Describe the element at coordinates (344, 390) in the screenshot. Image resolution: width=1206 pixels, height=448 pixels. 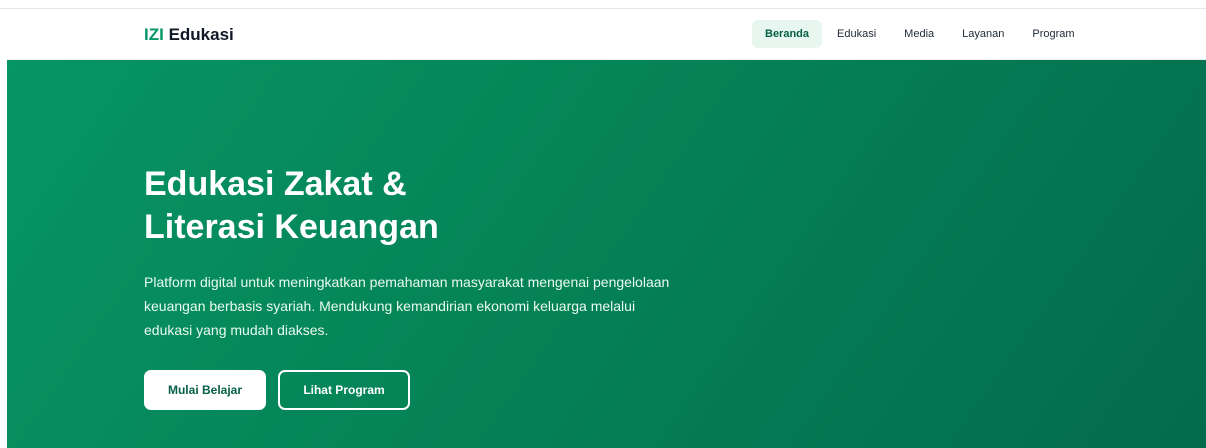
I see `view-program-button: Lihat Program` at that location.